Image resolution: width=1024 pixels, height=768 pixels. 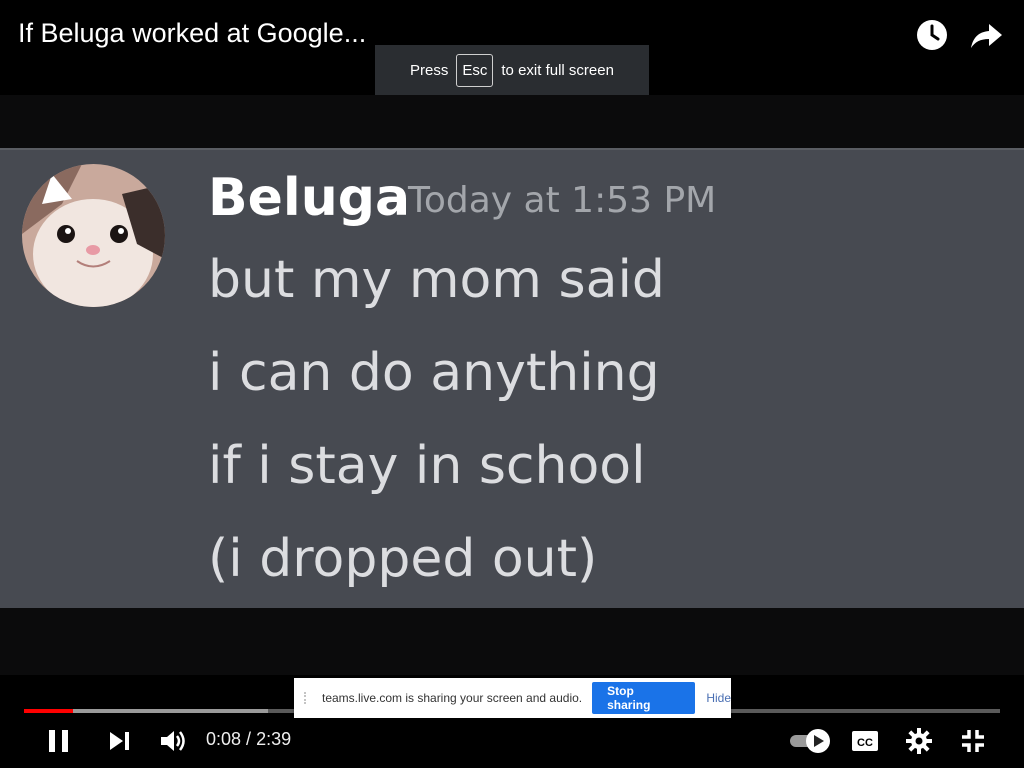 What do you see at coordinates (973, 741) in the screenshot?
I see `exit-fullscreen-icon` at bounding box center [973, 741].